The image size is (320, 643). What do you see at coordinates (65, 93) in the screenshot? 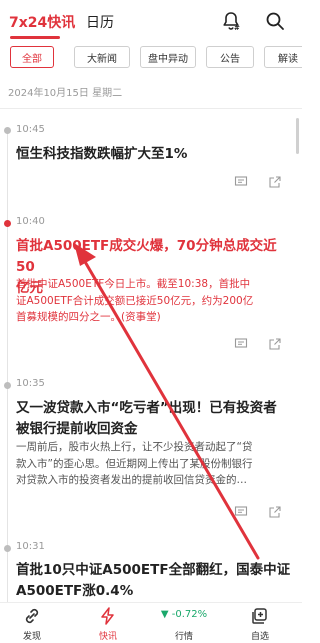
I see `date-line: 2024年10月15日 星期二` at bounding box center [65, 93].